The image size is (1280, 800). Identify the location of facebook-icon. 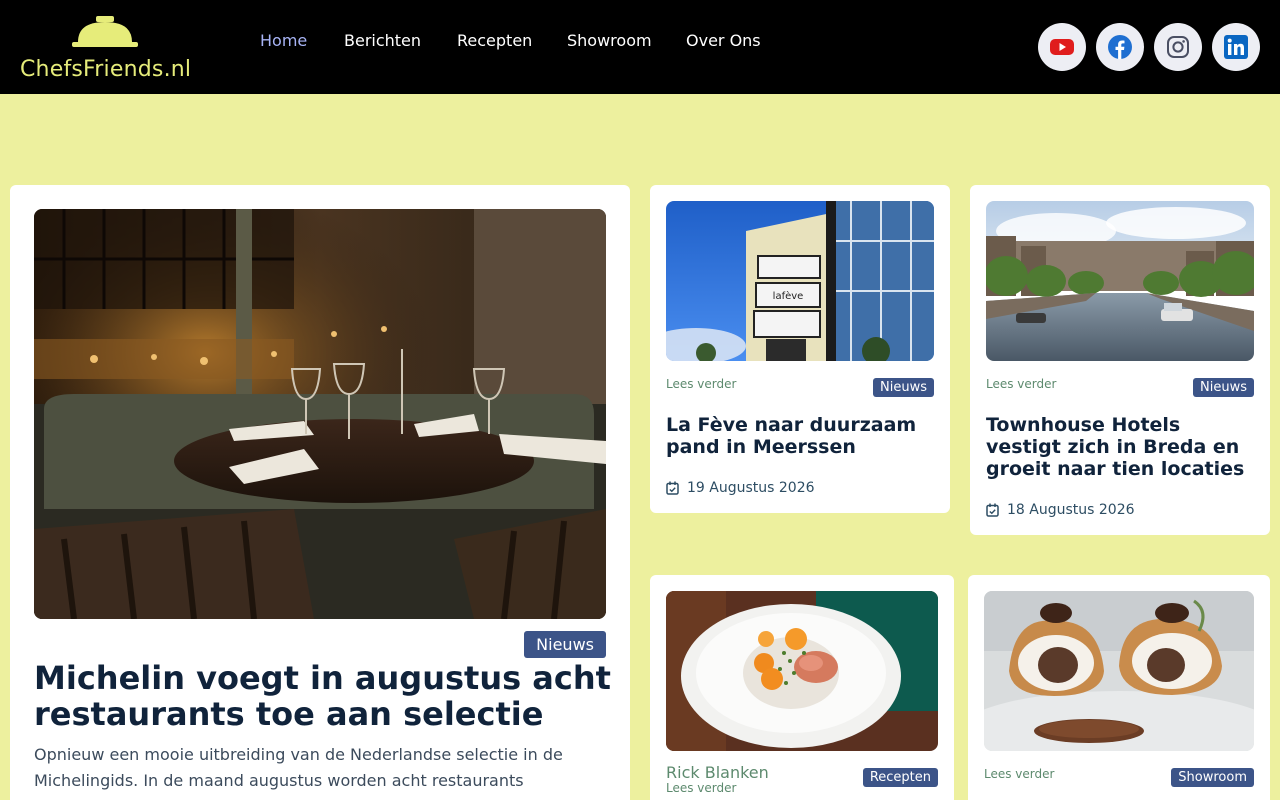
(1120, 47).